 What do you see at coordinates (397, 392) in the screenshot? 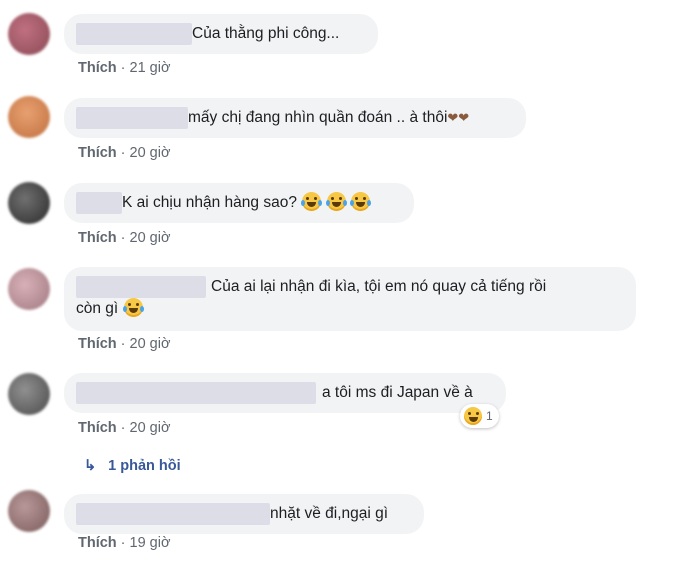
I see `comment-text: a tôi ms đi Japan về à` at bounding box center [397, 392].